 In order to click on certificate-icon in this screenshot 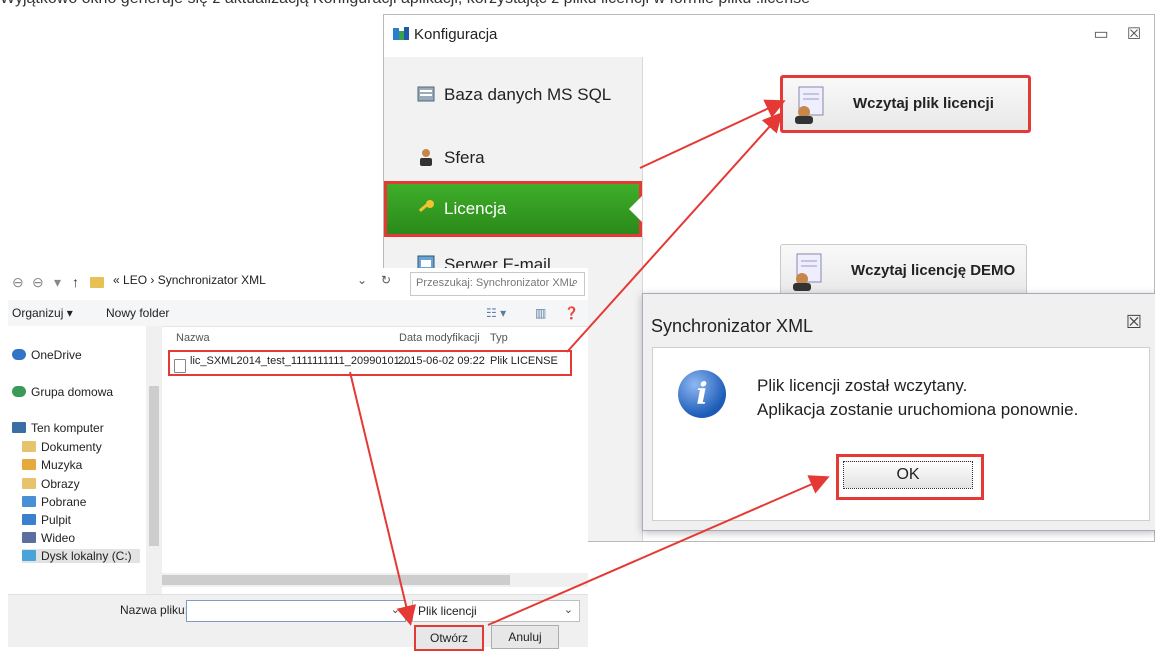, I will do `click(809, 105)`.